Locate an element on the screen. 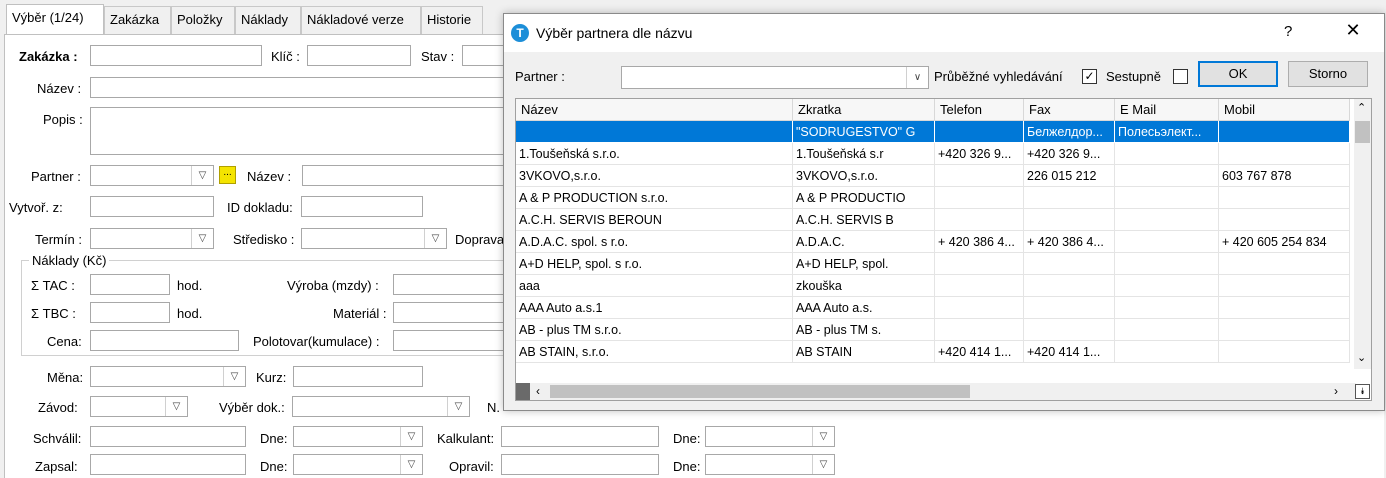  opravil-dne-combo: ▽ is located at coordinates (770, 464).